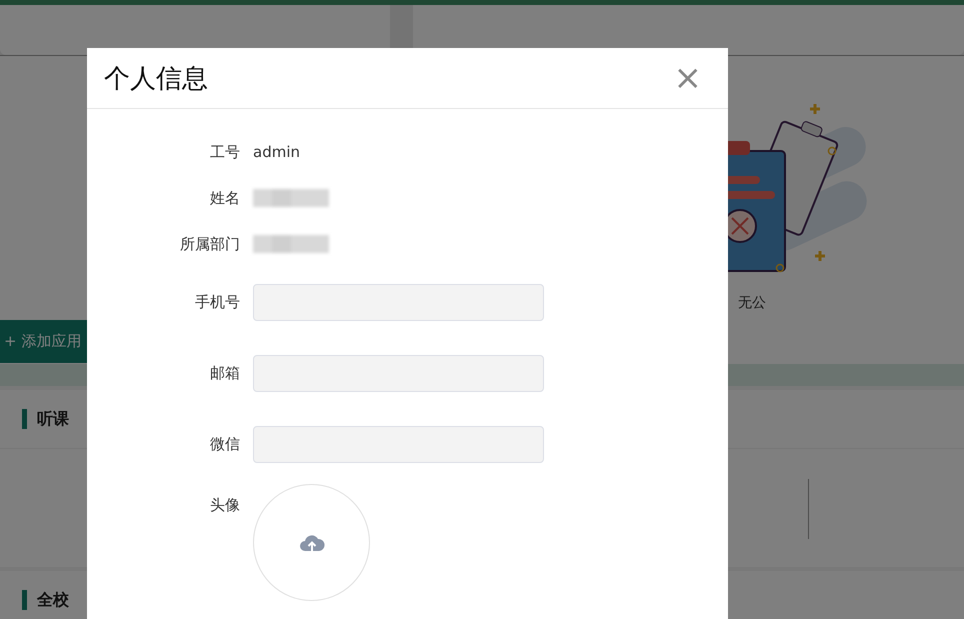 This screenshot has height=619, width=964. Describe the element at coordinates (217, 302) in the screenshot. I see `field-label: 手机号` at that location.